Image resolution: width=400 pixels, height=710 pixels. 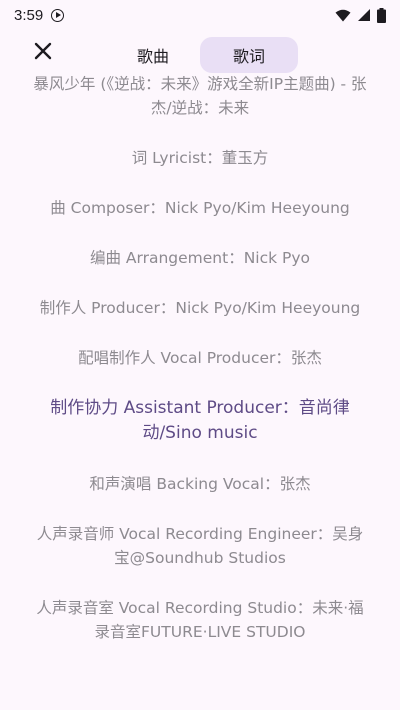 I want to click on status-bar: 3:59, so click(x=200, y=15).